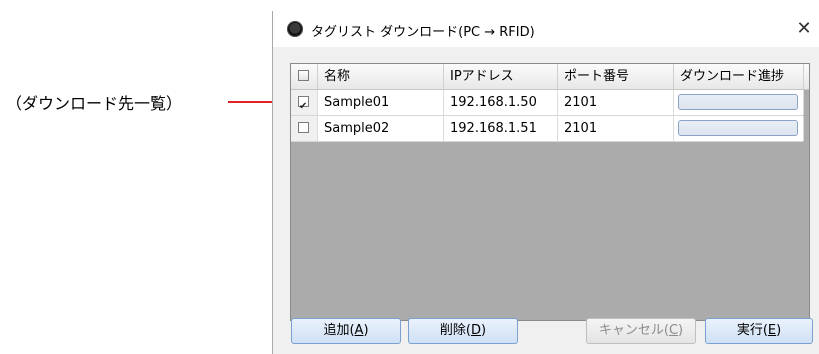 The height and width of the screenshot is (354, 819). What do you see at coordinates (381, 128) in the screenshot?
I see `row-name: Sample02` at bounding box center [381, 128].